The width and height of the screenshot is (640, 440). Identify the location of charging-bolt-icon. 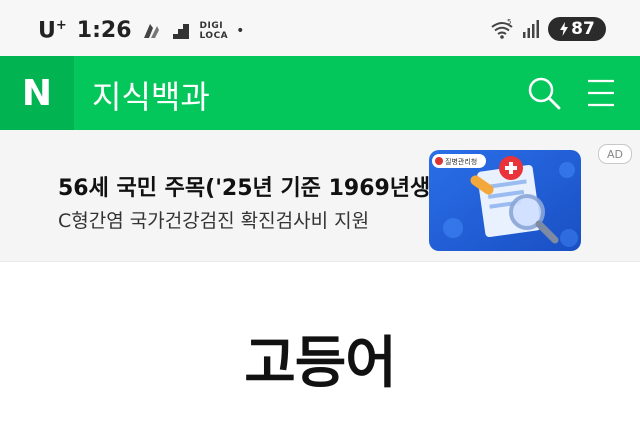
(564, 29).